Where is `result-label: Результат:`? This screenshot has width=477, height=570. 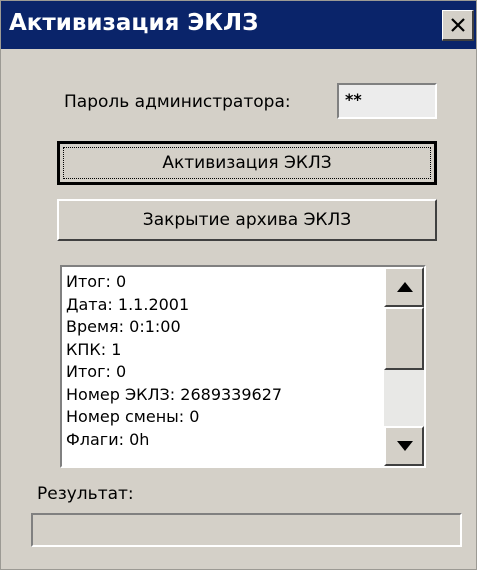 result-label: Результат: is located at coordinates (85, 494).